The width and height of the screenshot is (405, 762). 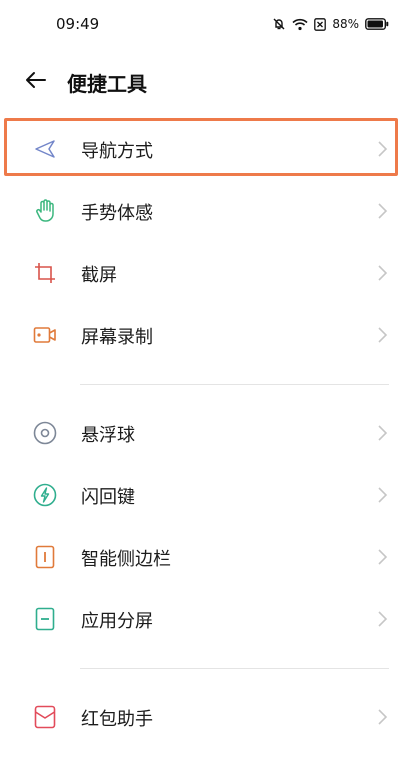 I want to click on dnd-bell-off-icon, so click(x=279, y=24).